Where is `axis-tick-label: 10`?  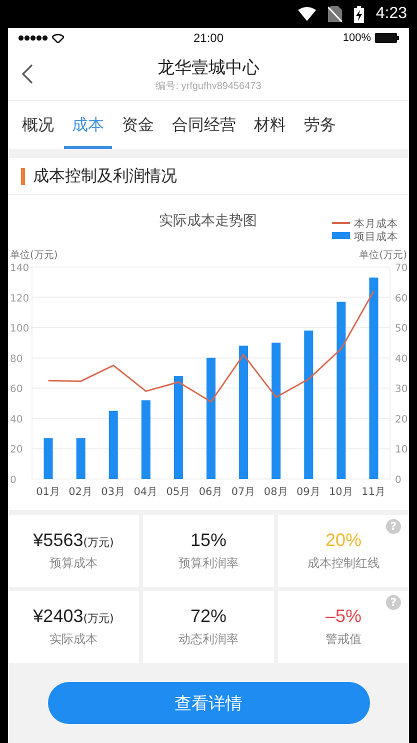
axis-tick-label: 10 is located at coordinates (401, 450).